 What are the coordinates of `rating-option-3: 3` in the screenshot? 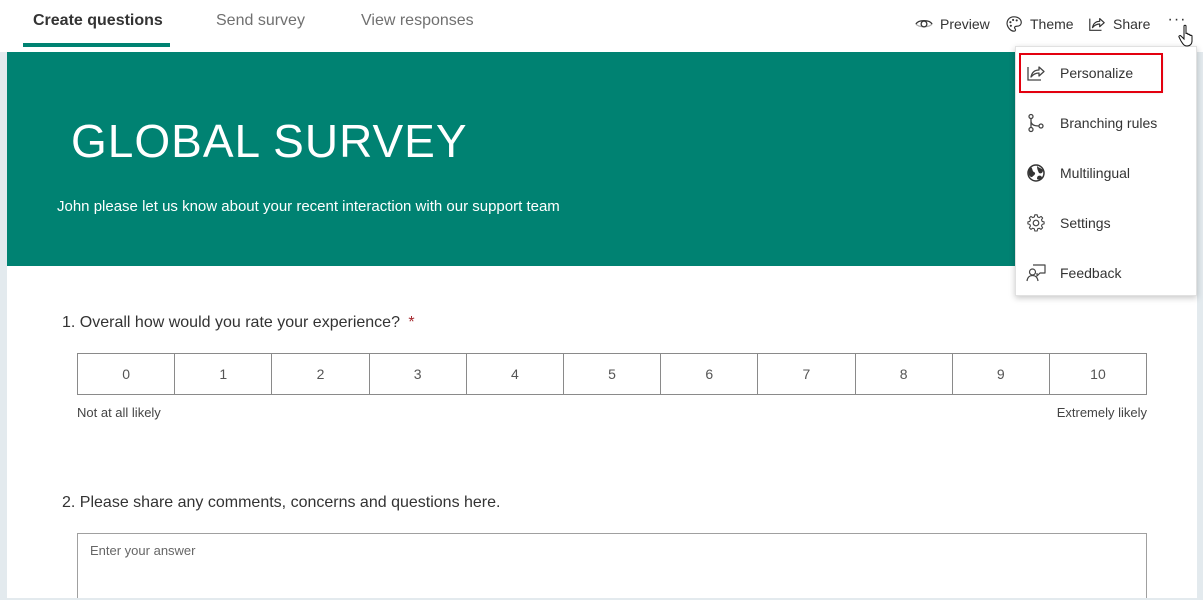 It's located at (418, 374).